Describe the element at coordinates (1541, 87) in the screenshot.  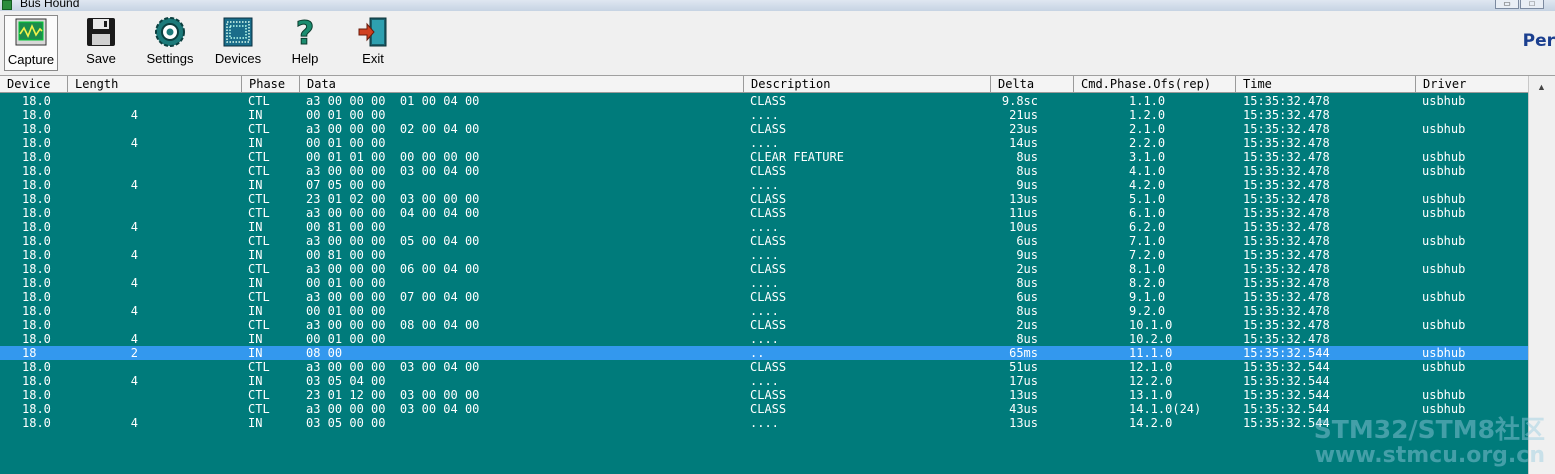
I see `scroll-up-icon: ▲` at that location.